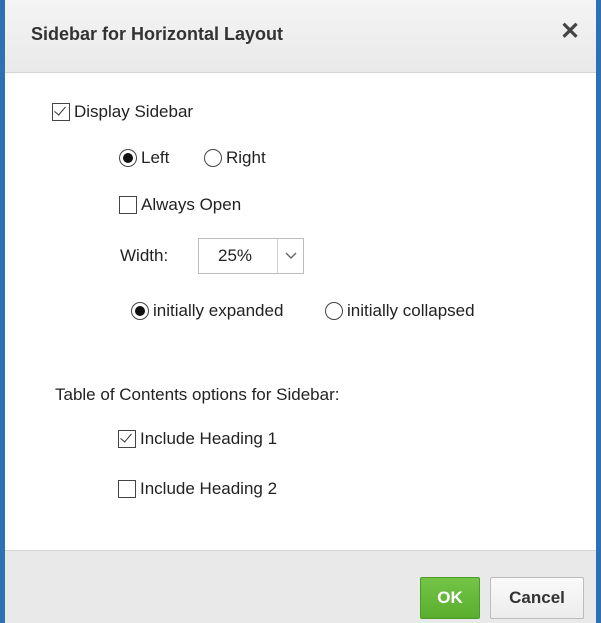 The image size is (601, 623). I want to click on initially-expanded-option: initially expanded, so click(207, 311).